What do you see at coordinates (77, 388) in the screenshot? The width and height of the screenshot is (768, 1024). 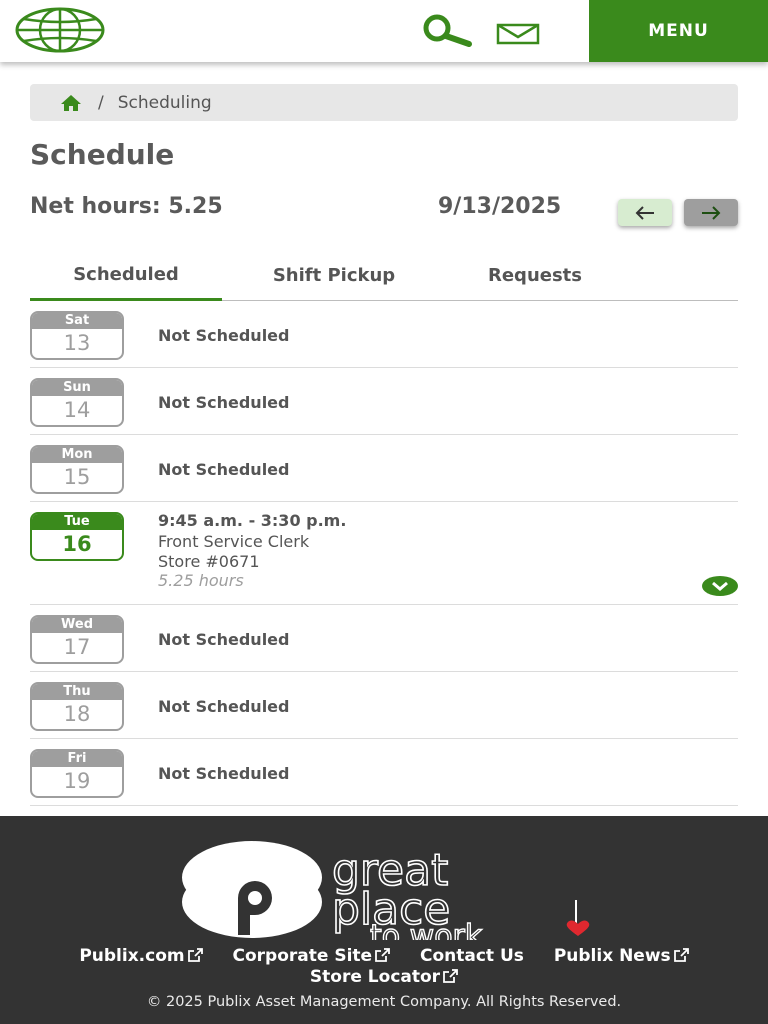 I see `day-name: Sun` at bounding box center [77, 388].